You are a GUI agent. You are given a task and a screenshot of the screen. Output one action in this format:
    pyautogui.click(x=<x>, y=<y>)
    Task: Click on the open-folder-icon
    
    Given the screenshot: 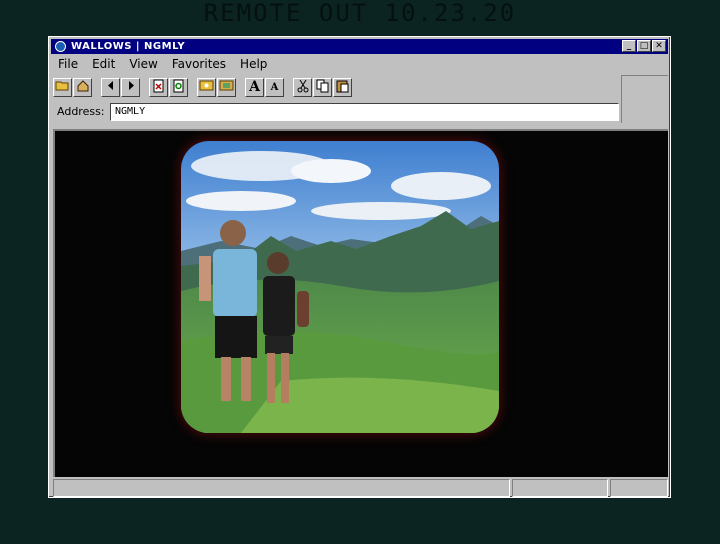 What is the action you would take?
    pyautogui.click(x=62, y=87)
    